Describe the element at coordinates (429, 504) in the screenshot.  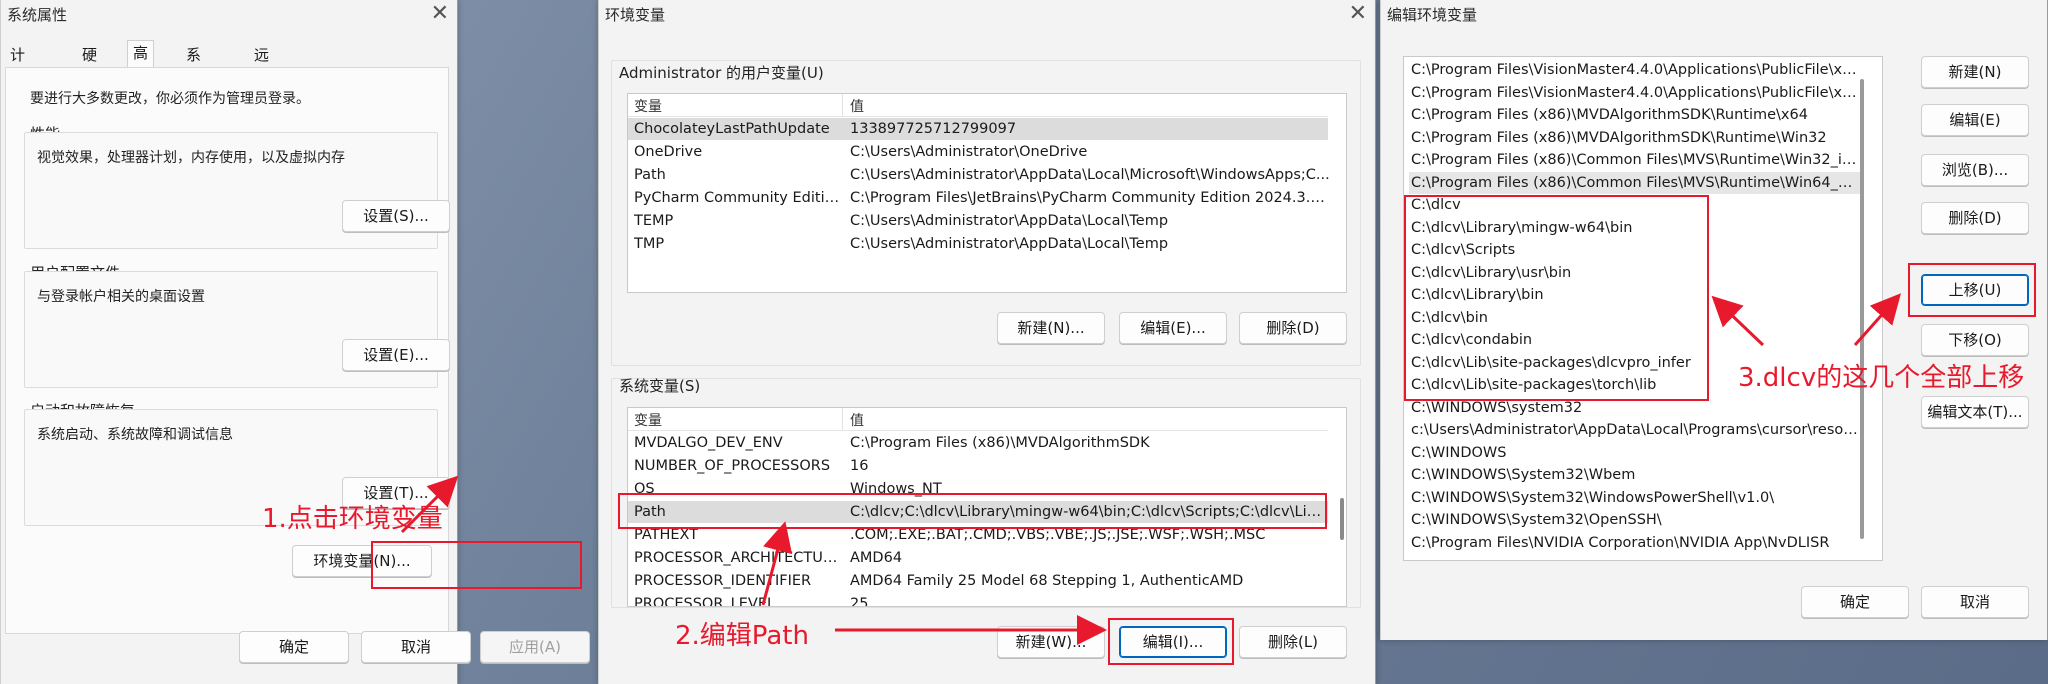
I see `arrow-to-env-vars-button` at that location.